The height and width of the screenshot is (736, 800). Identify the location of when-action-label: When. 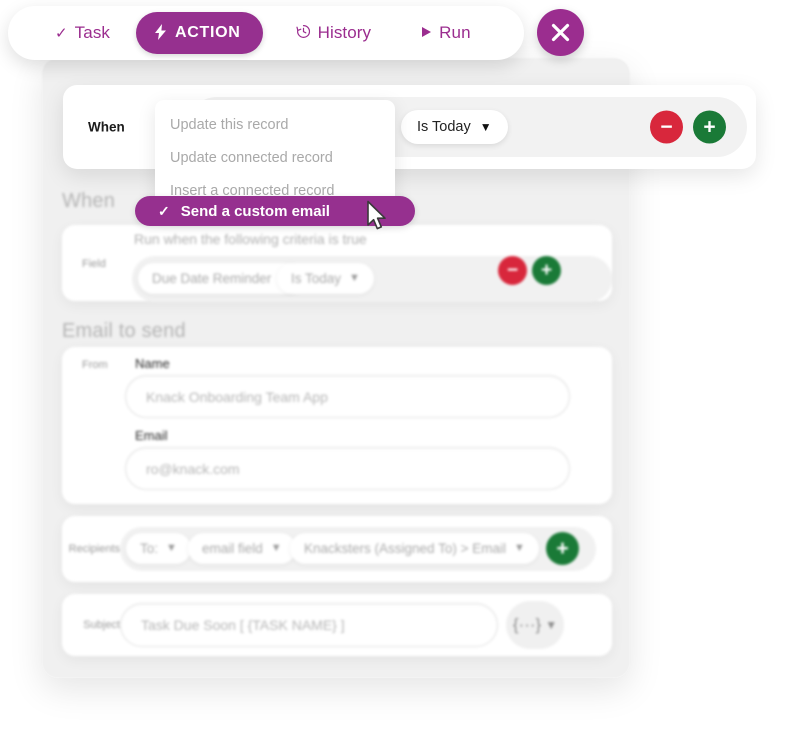
(106, 127).